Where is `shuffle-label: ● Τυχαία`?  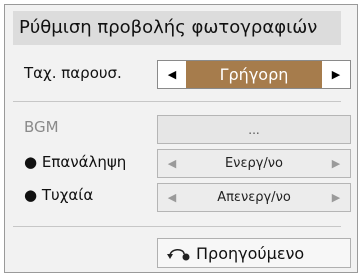
shuffle-label: ● Τυχαία is located at coordinates (59, 195).